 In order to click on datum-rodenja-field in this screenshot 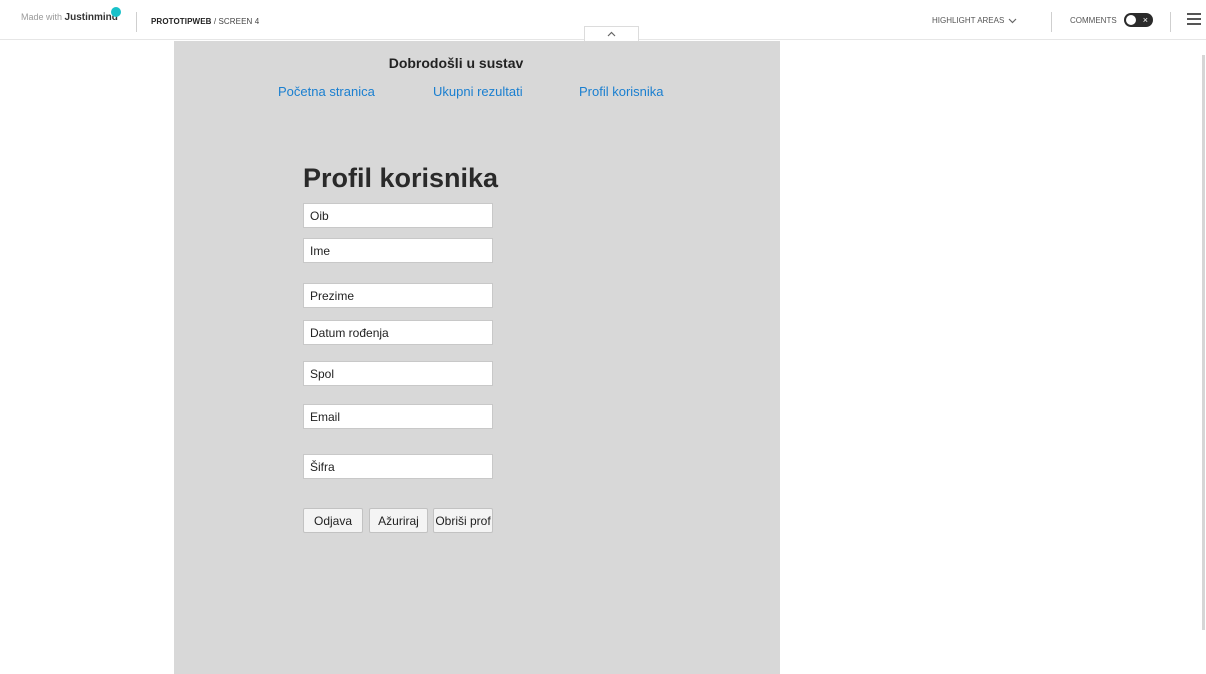, I will do `click(398, 332)`.